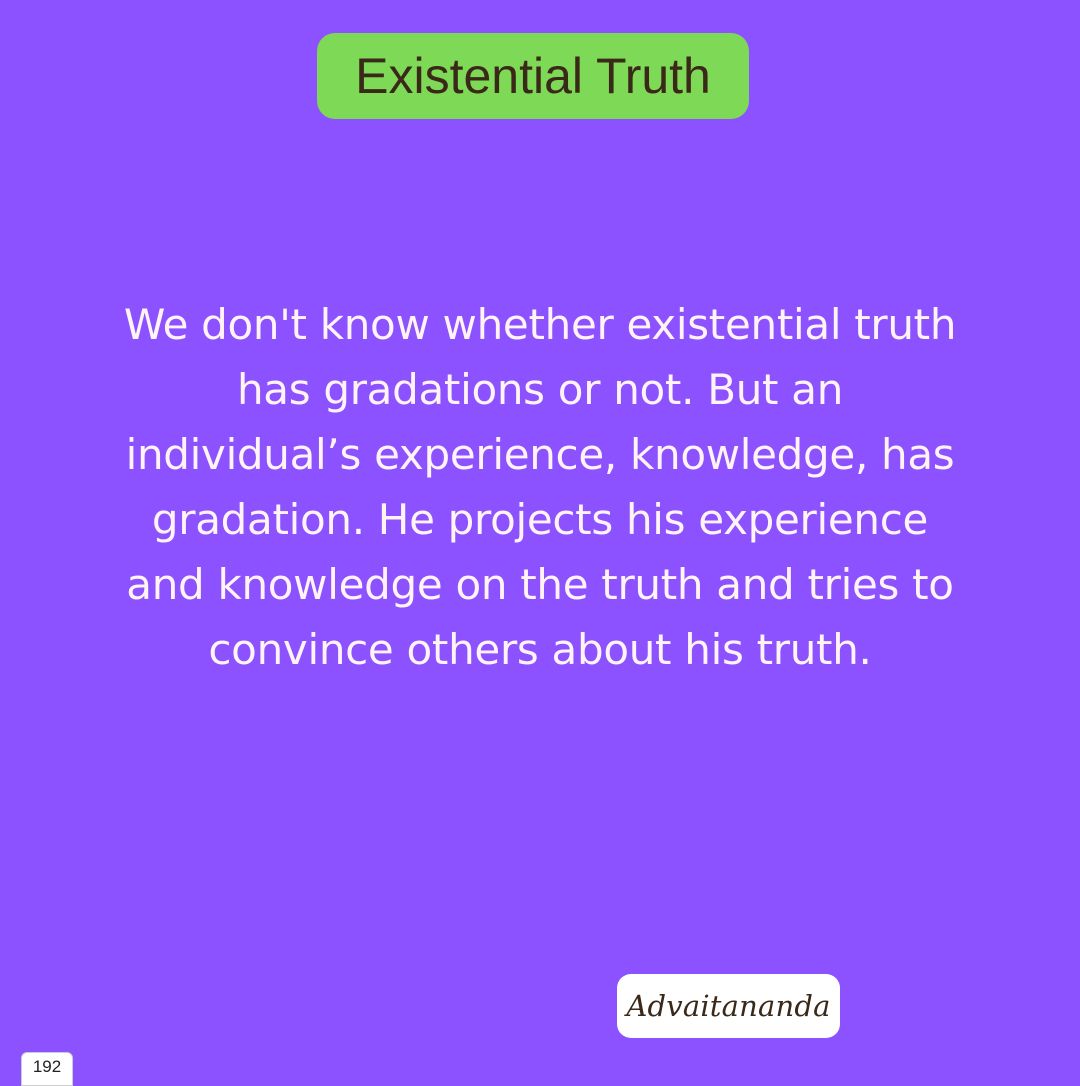  What do you see at coordinates (47, 1069) in the screenshot?
I see `page-number-badge: 192` at bounding box center [47, 1069].